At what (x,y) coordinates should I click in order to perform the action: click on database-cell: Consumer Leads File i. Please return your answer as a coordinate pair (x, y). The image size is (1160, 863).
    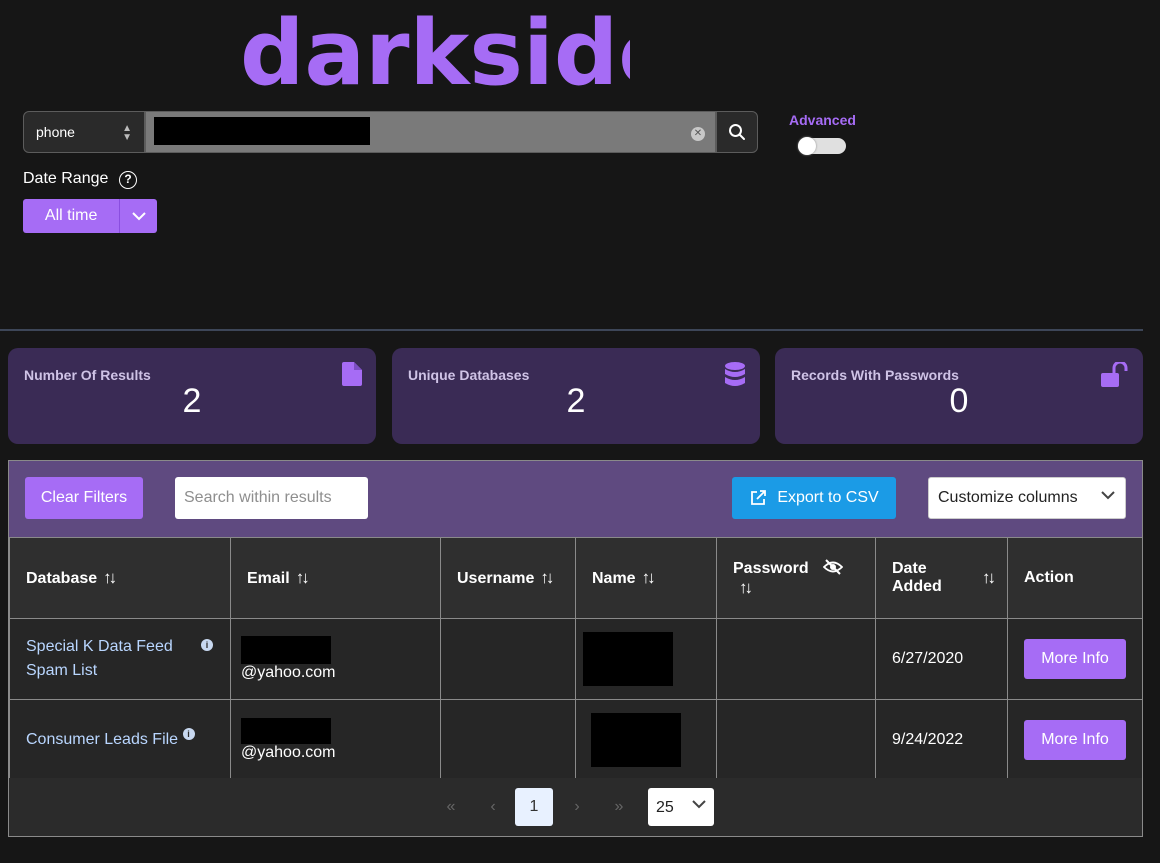
    Looking at the image, I should click on (120, 740).